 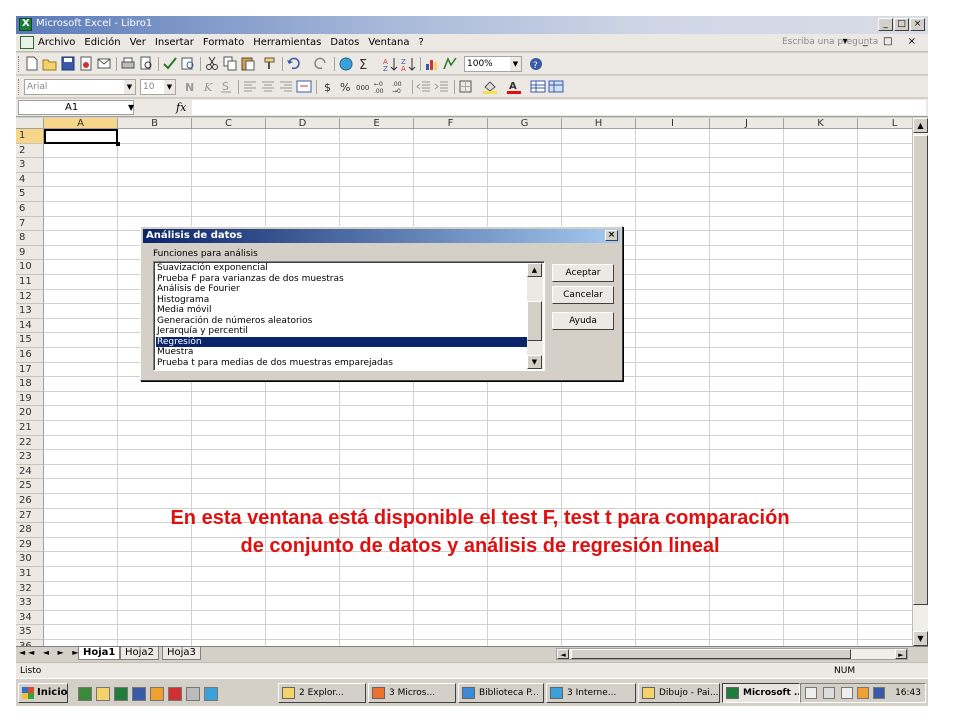 I want to click on permission-icon, so click(x=86, y=63).